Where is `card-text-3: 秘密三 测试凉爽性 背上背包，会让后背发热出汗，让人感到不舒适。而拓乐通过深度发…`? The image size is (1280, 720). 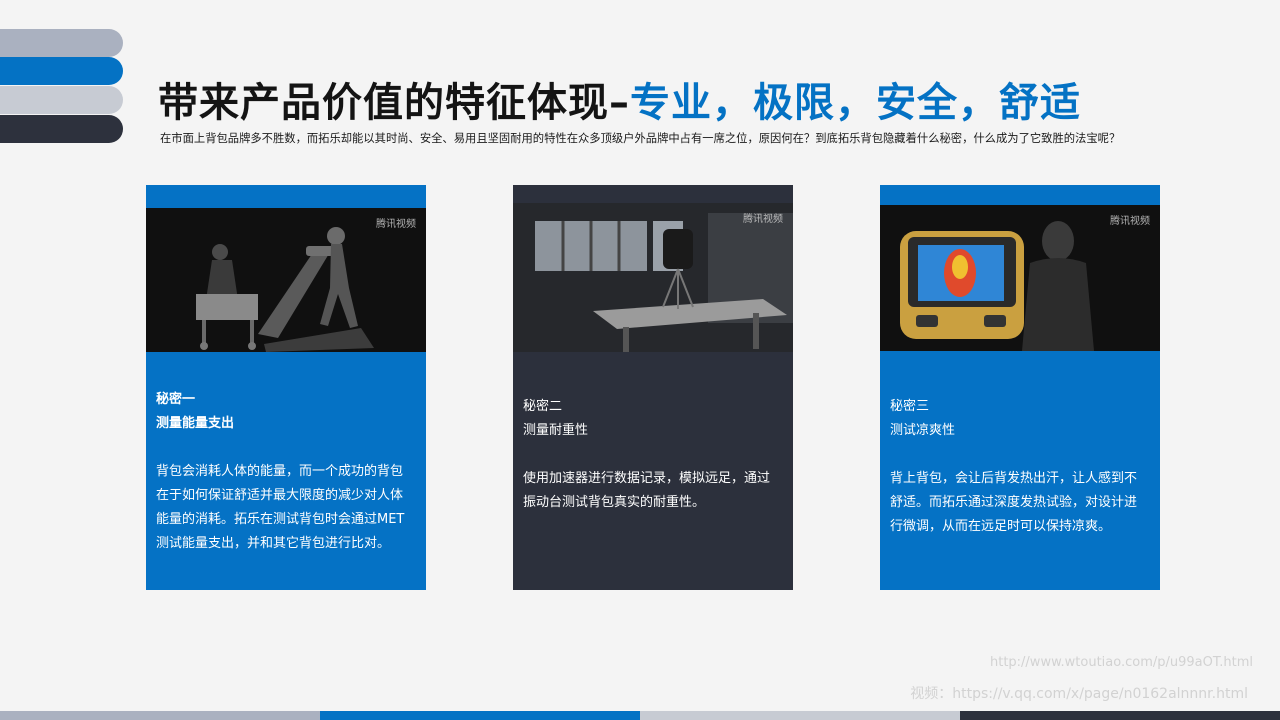 card-text-3: 秘密三 测试凉爽性 背上背包，会让后背发热出汗，让人感到不舒适。而拓乐通过深度发… is located at coordinates (1019, 467).